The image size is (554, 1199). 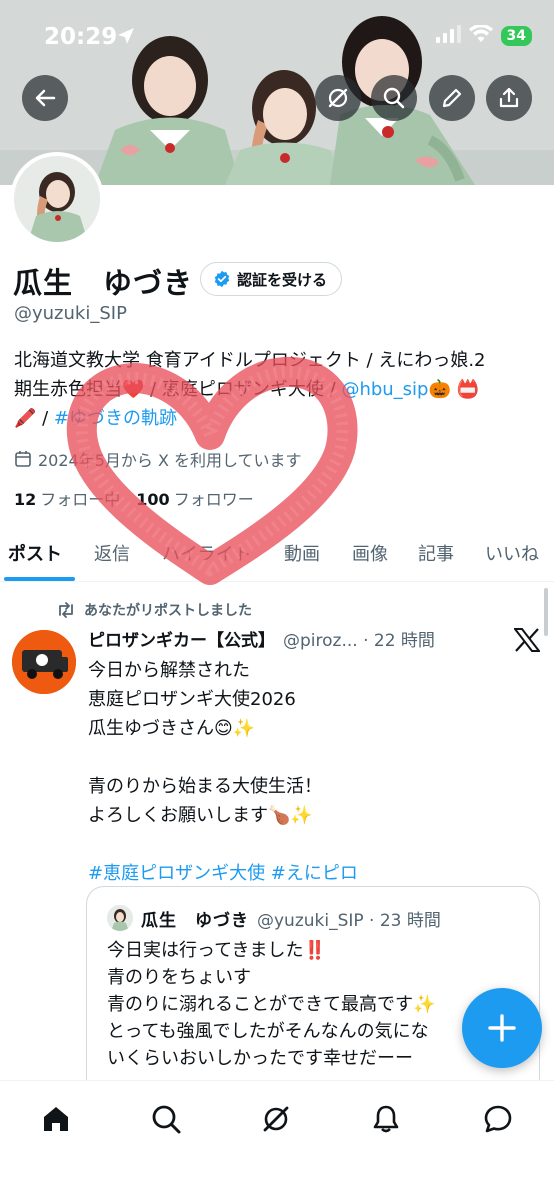 What do you see at coordinates (169, 670) in the screenshot?
I see `post-line: 今日から解禁された` at bounding box center [169, 670].